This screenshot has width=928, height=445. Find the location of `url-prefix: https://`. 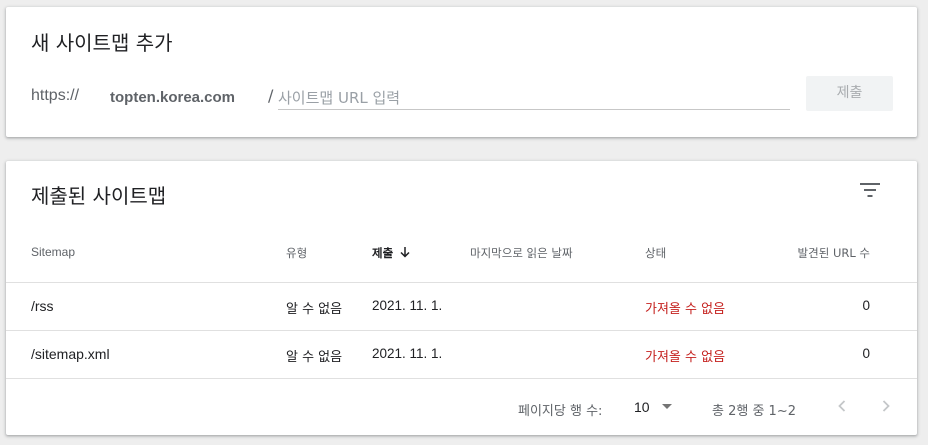

url-prefix: https:// is located at coordinates (55, 95).